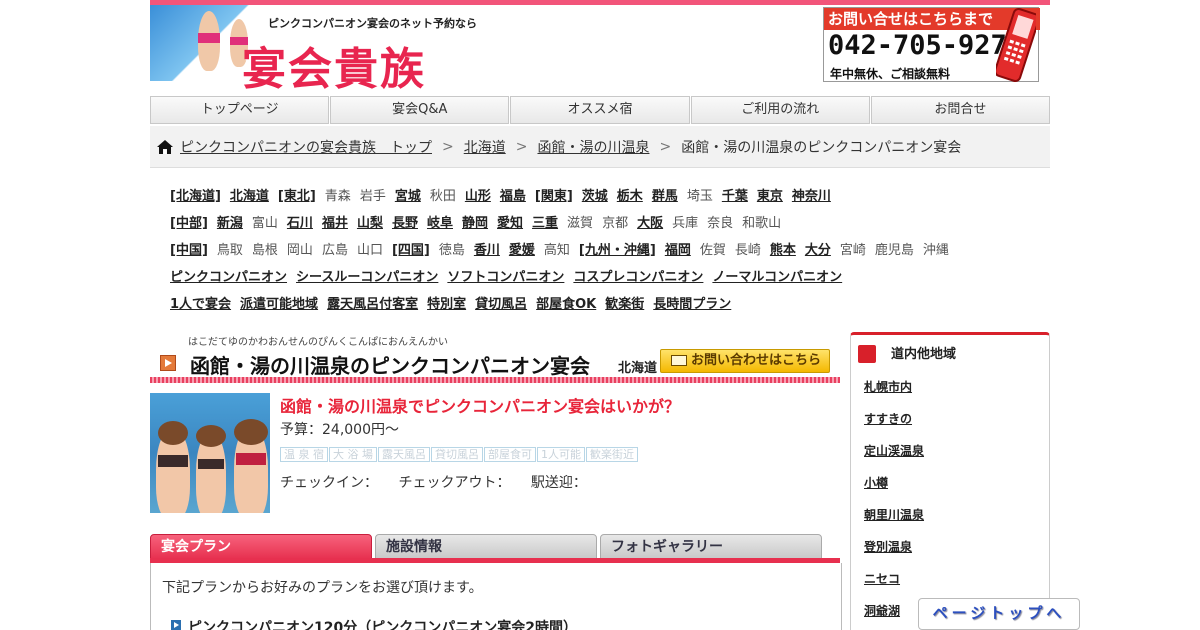 The height and width of the screenshot is (630, 1200). What do you see at coordinates (513, 196) in the screenshot?
I see `region-link: 福島` at bounding box center [513, 196].